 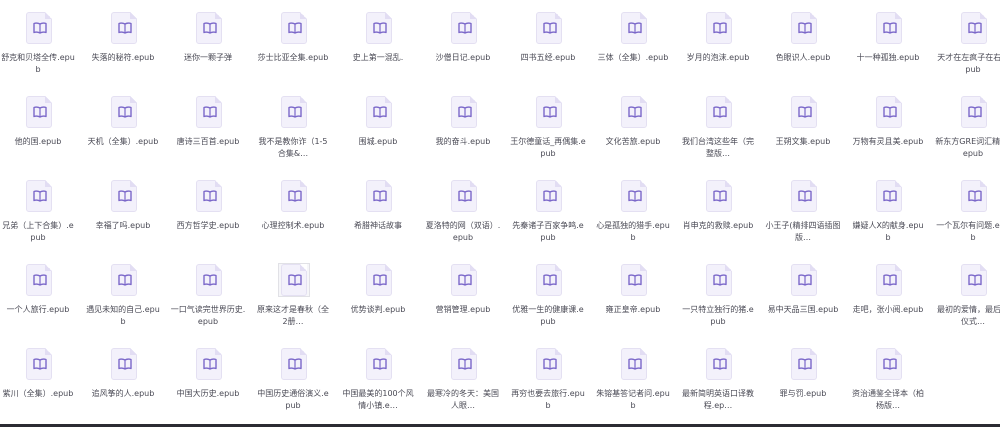 I want to click on file-item: 兄弟（上下合集）.epub, so click(x=38, y=213).